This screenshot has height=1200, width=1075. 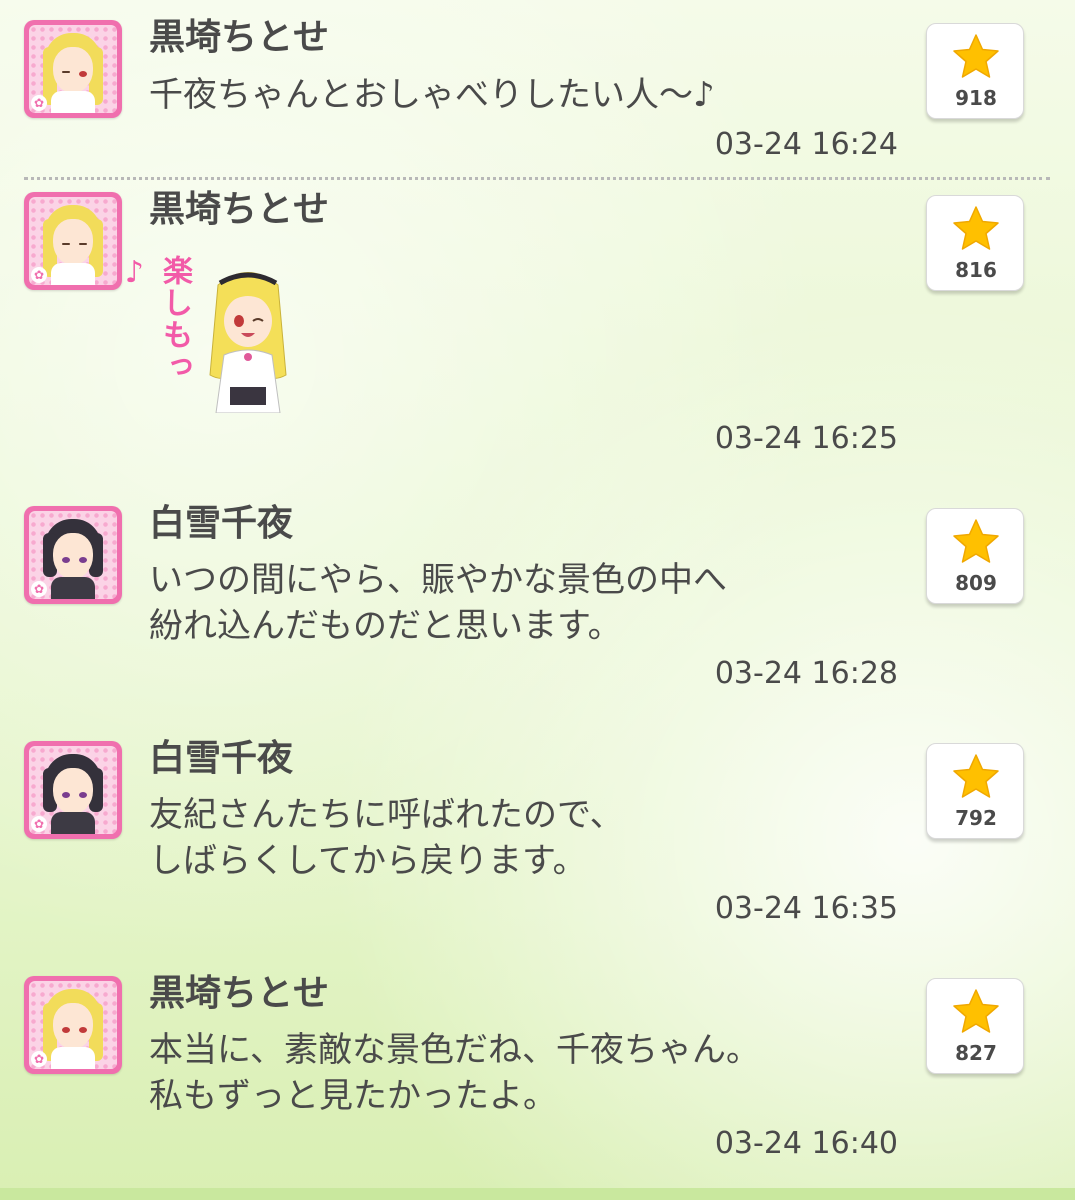 I want to click on like-button: 792, so click(x=975, y=791).